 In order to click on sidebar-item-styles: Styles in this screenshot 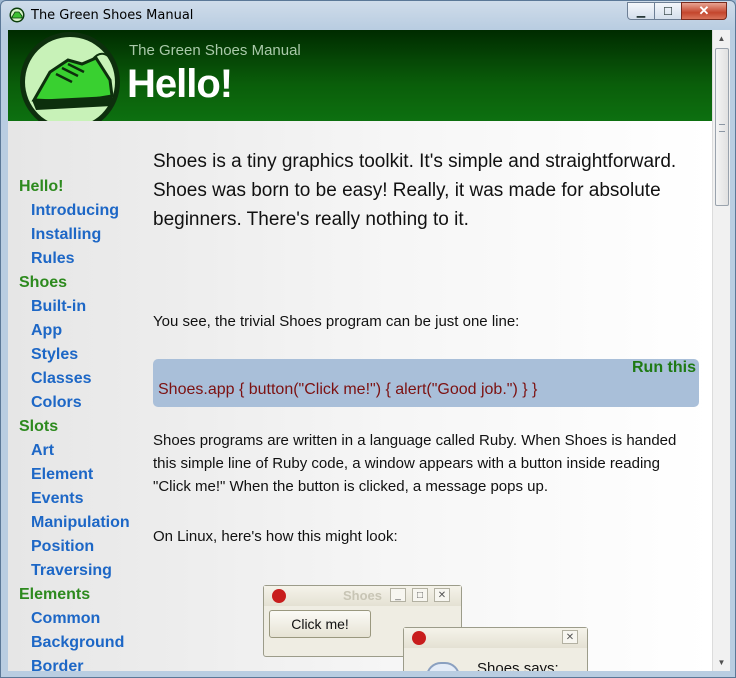, I will do `click(54, 355)`.